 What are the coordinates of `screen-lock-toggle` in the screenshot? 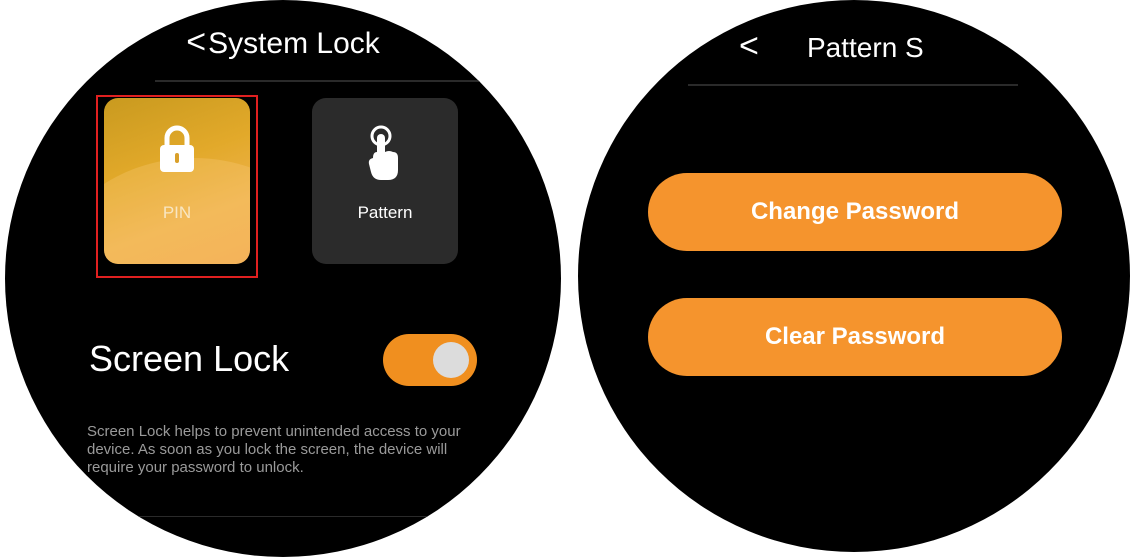 It's located at (430, 360).